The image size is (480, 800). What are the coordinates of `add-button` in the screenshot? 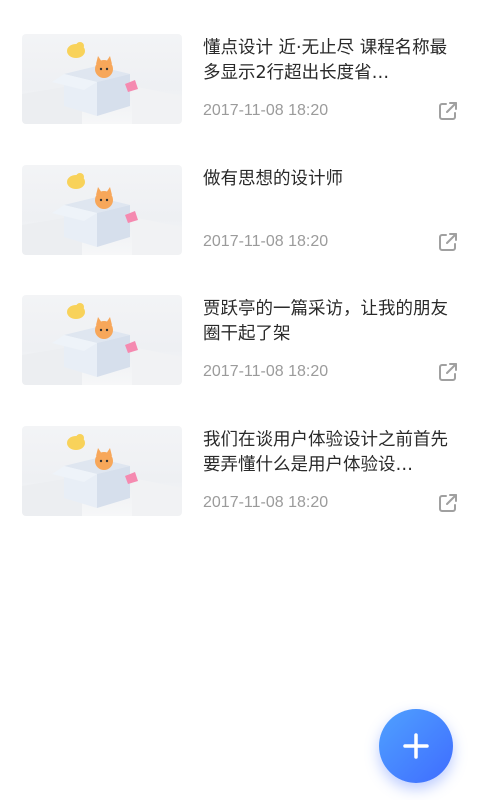 It's located at (416, 746).